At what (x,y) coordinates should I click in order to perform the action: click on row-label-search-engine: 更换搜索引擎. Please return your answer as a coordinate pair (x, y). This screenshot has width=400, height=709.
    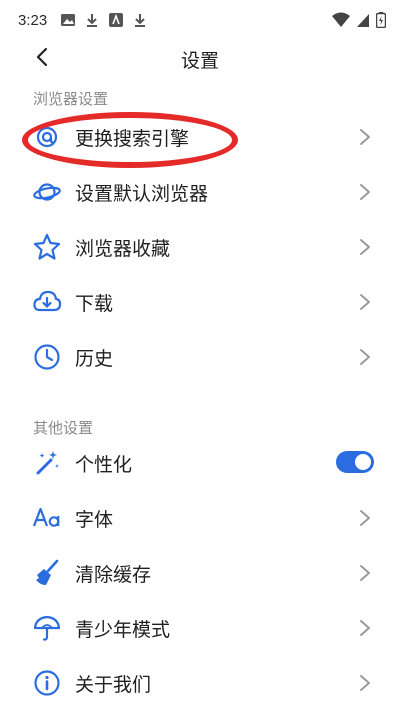
    Looking at the image, I should click on (132, 139).